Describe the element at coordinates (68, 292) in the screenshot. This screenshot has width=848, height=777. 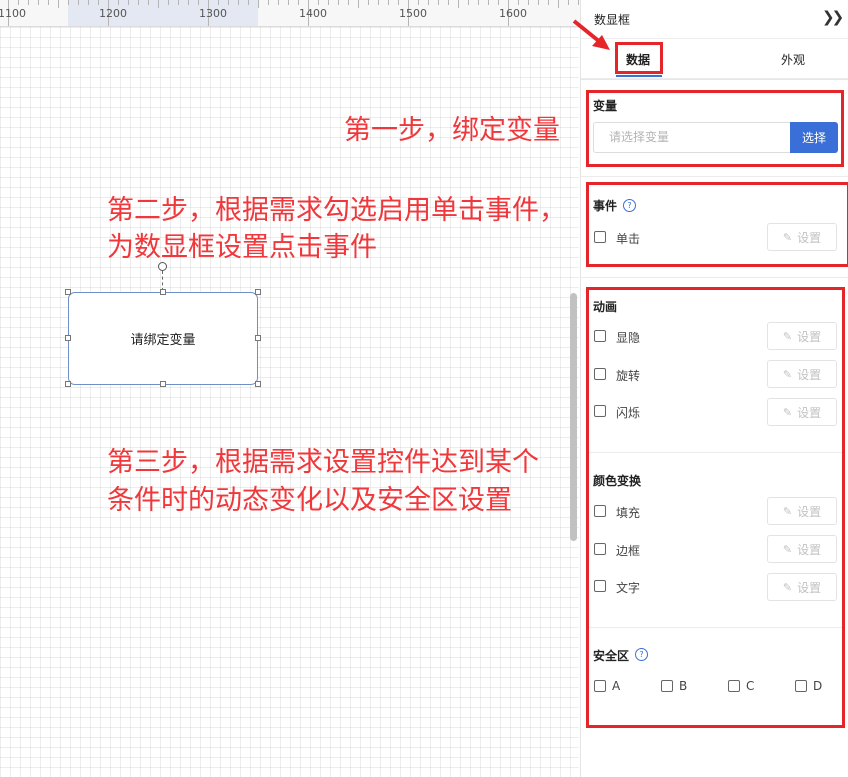
I see `resize-handle-top-left` at that location.